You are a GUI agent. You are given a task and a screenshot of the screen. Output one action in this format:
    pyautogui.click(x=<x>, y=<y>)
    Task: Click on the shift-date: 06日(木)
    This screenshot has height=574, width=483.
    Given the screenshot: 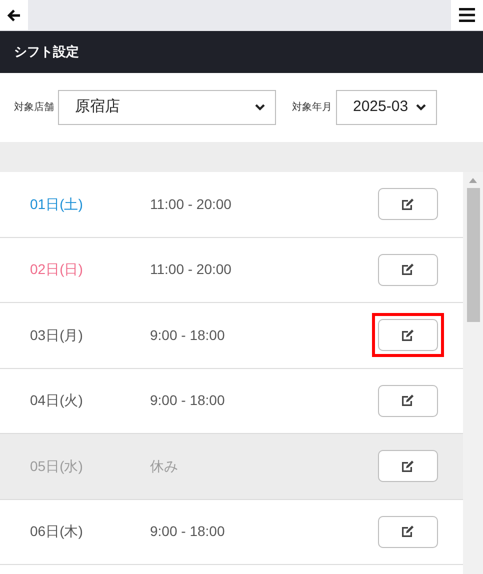 What is the action you would take?
    pyautogui.click(x=56, y=532)
    